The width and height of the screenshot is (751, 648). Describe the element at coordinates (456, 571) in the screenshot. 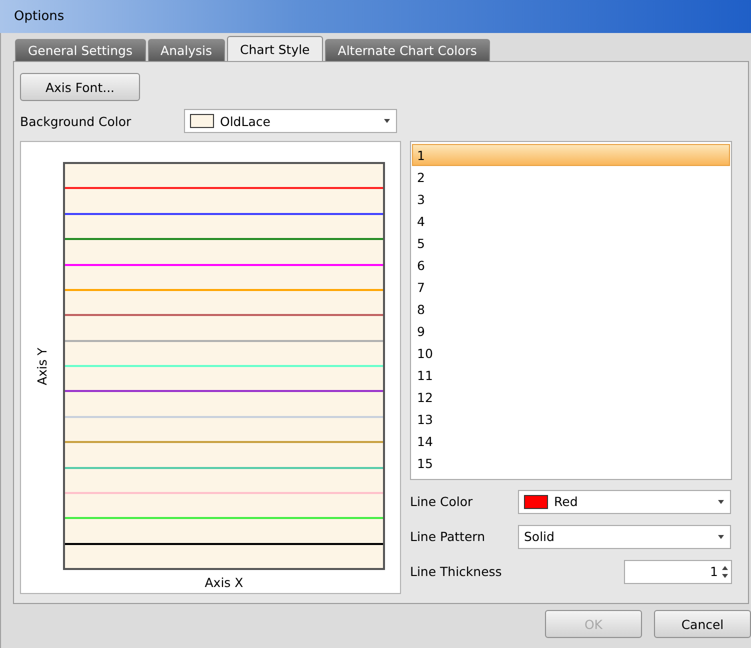

I see `field-label: Line Thickness` at that location.